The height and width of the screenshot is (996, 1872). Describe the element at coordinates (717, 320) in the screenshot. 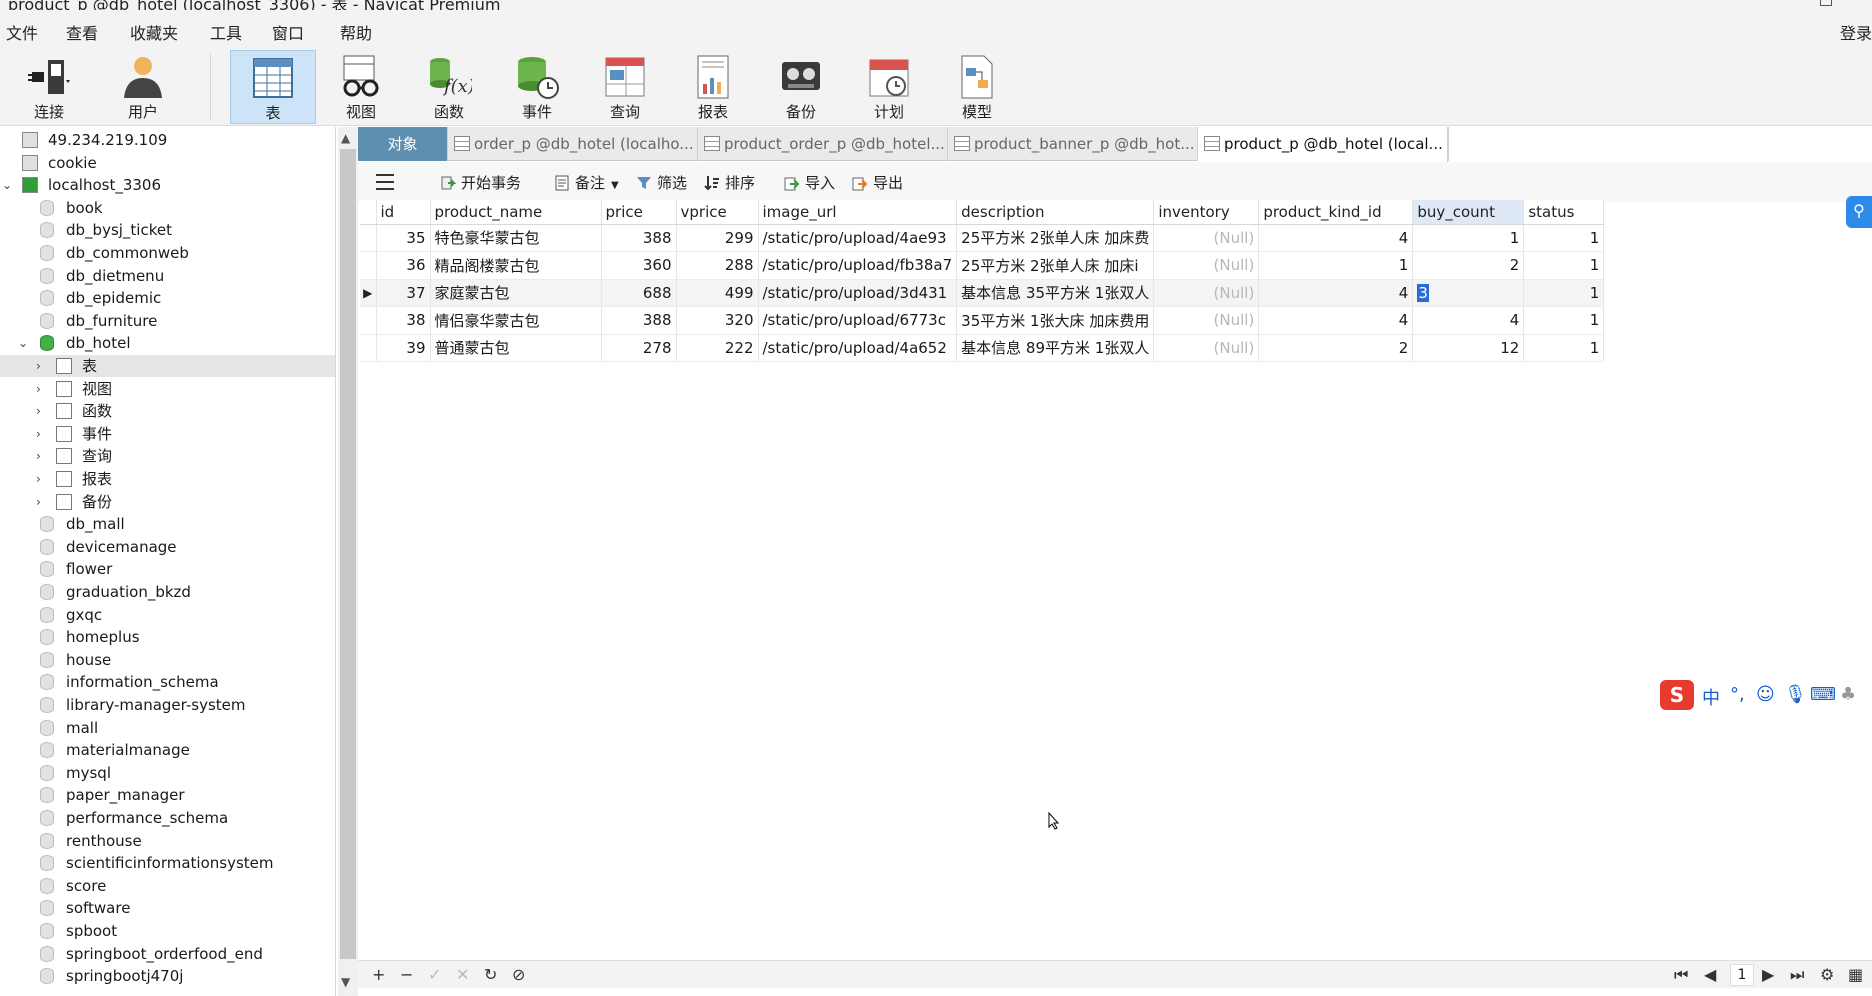

I see `cell-vprice: 320` at that location.